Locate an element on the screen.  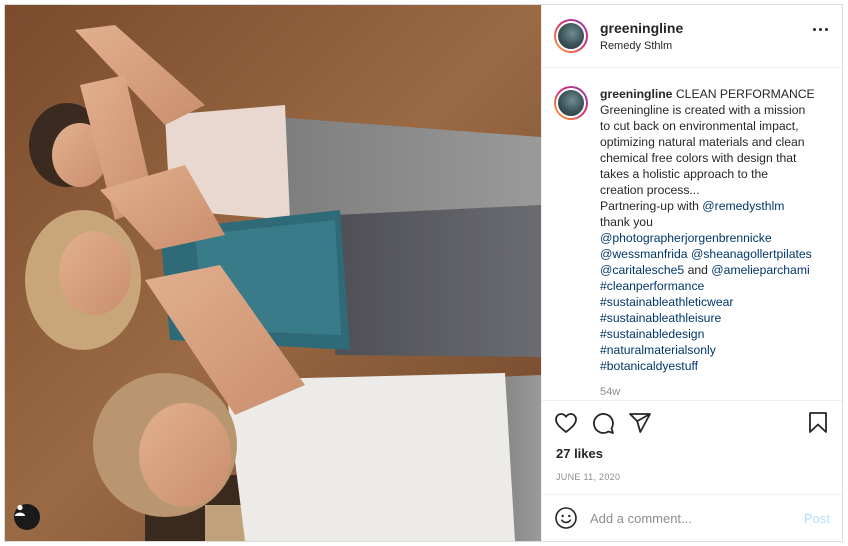
user-tag-icon is located at coordinates (20, 510).